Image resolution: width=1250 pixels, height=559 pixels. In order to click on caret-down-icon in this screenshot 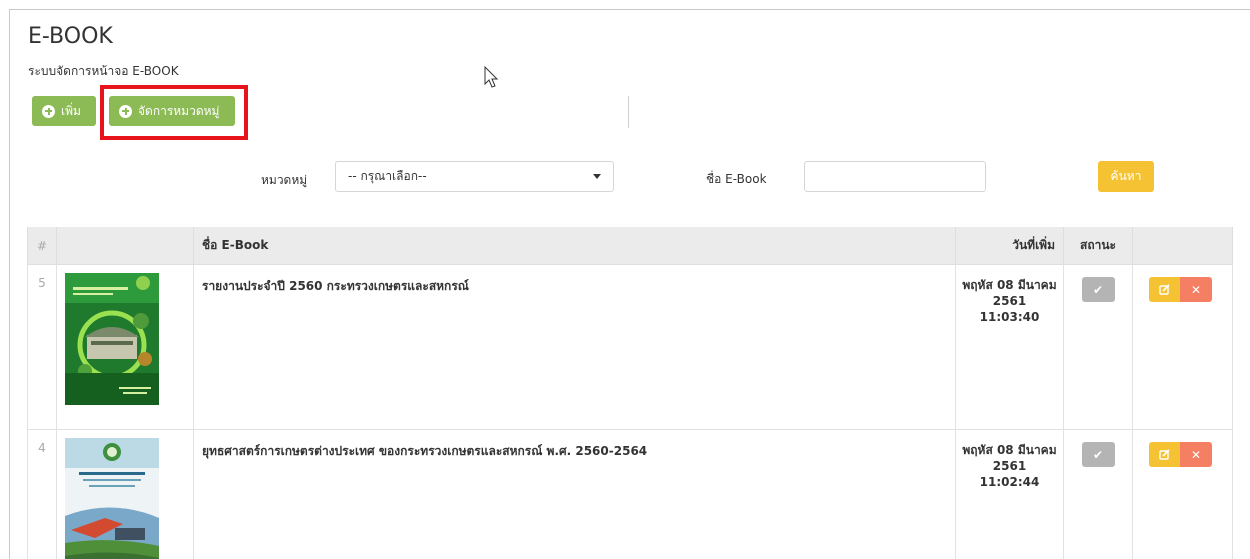, I will do `click(597, 176)`.